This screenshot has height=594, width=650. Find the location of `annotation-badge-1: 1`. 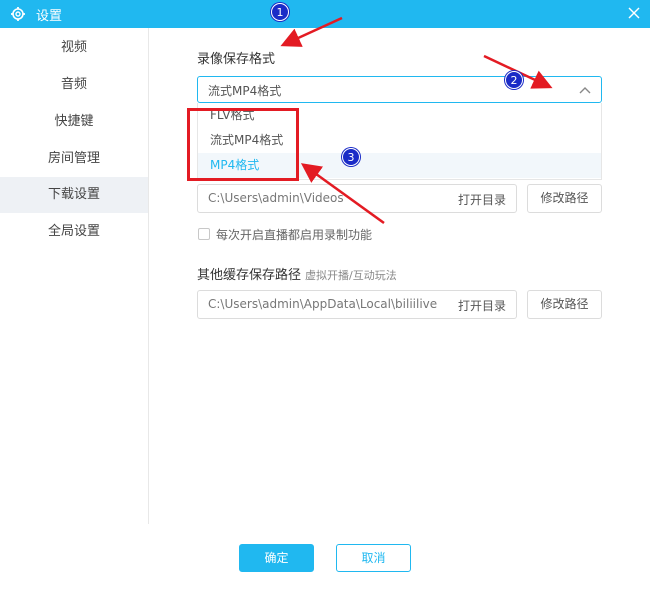

annotation-badge-1: 1 is located at coordinates (280, 12).